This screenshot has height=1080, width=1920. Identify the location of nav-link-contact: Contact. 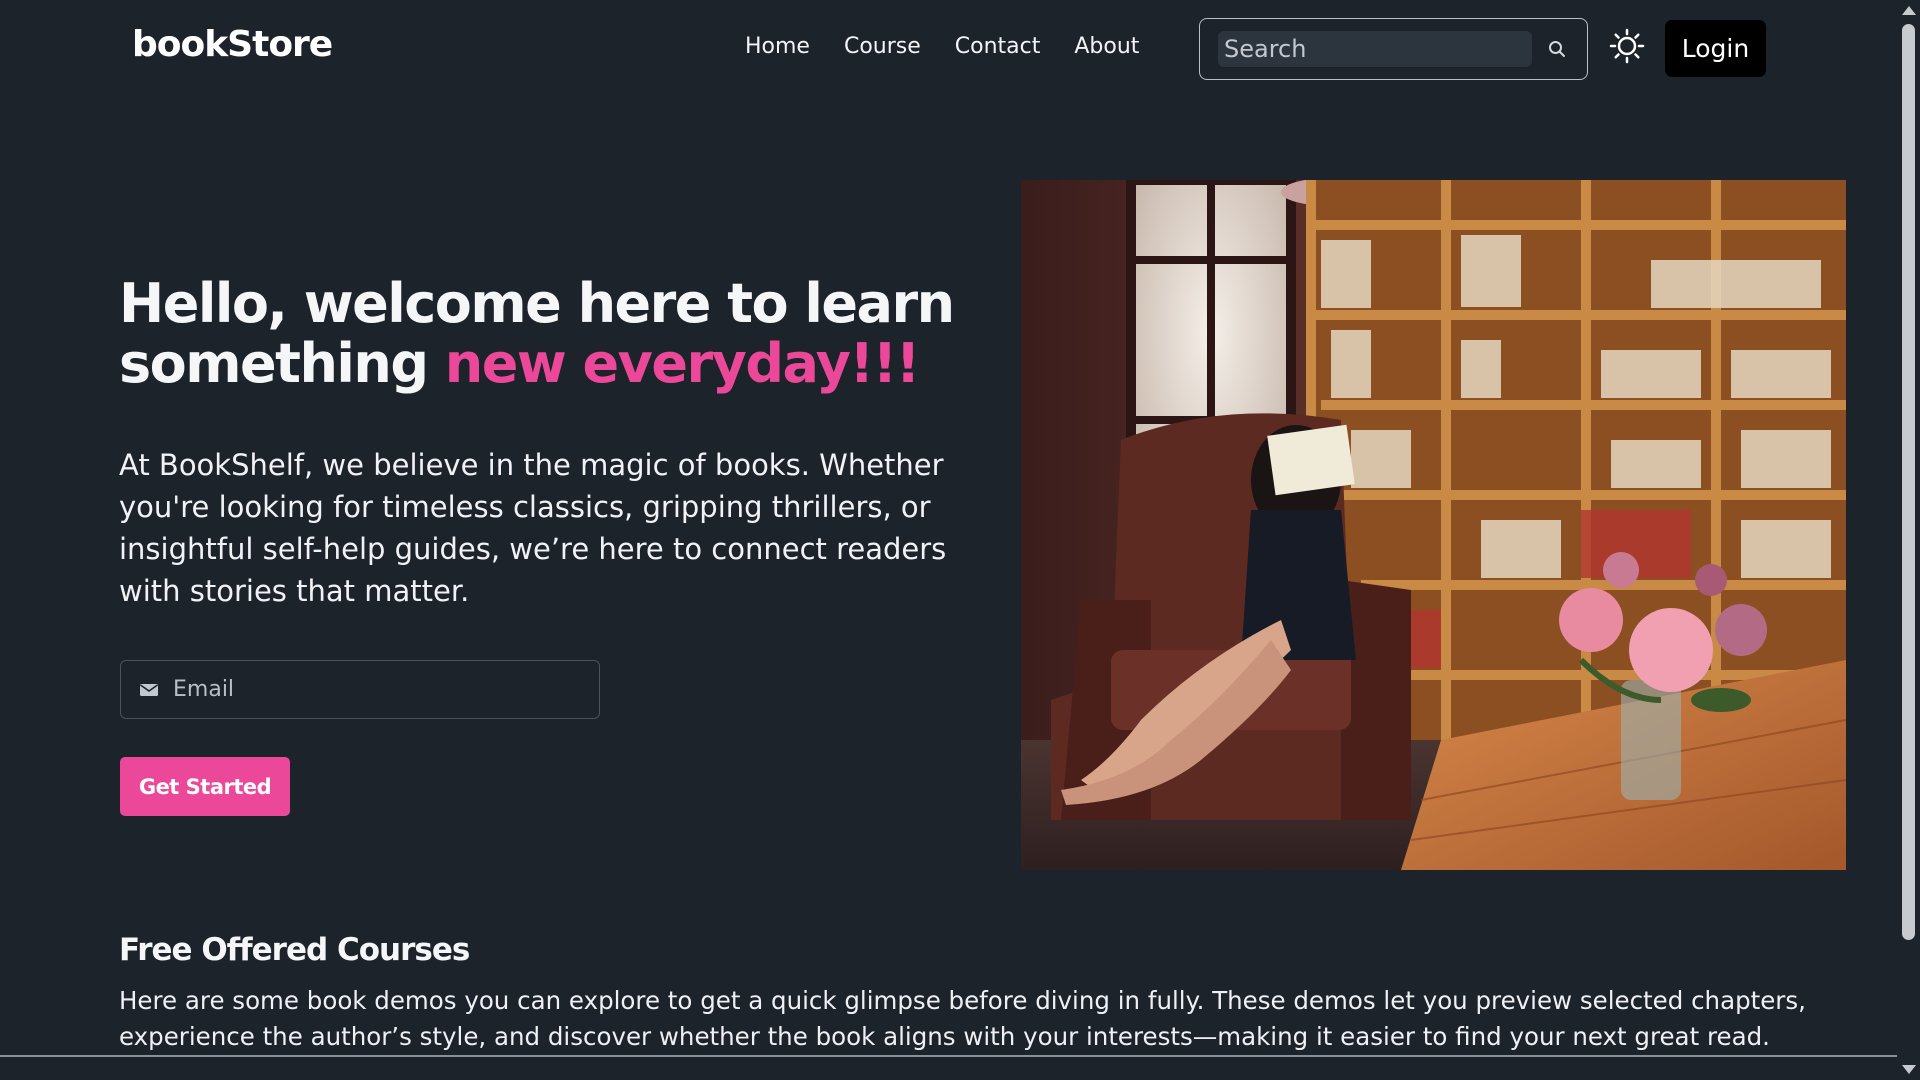
(998, 46).